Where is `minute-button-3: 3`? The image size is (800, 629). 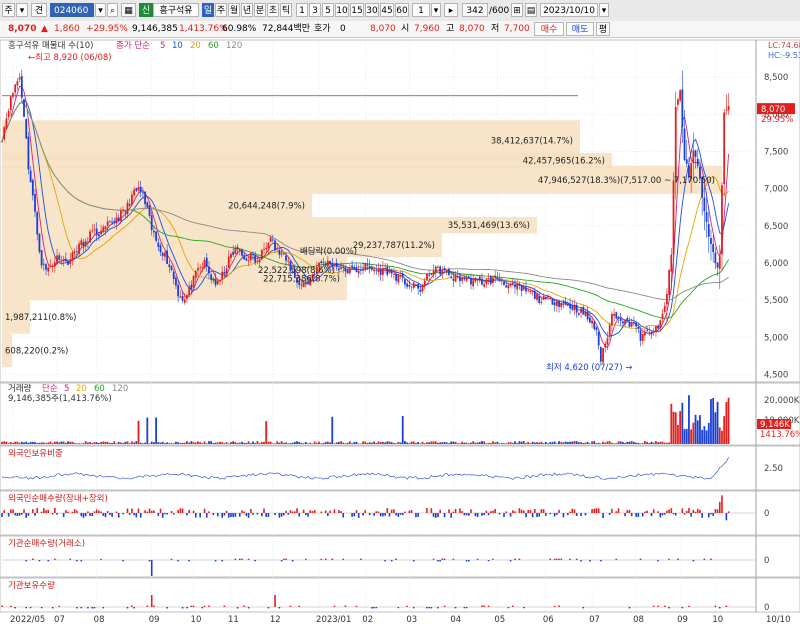 minute-button-3: 3 is located at coordinates (315, 10).